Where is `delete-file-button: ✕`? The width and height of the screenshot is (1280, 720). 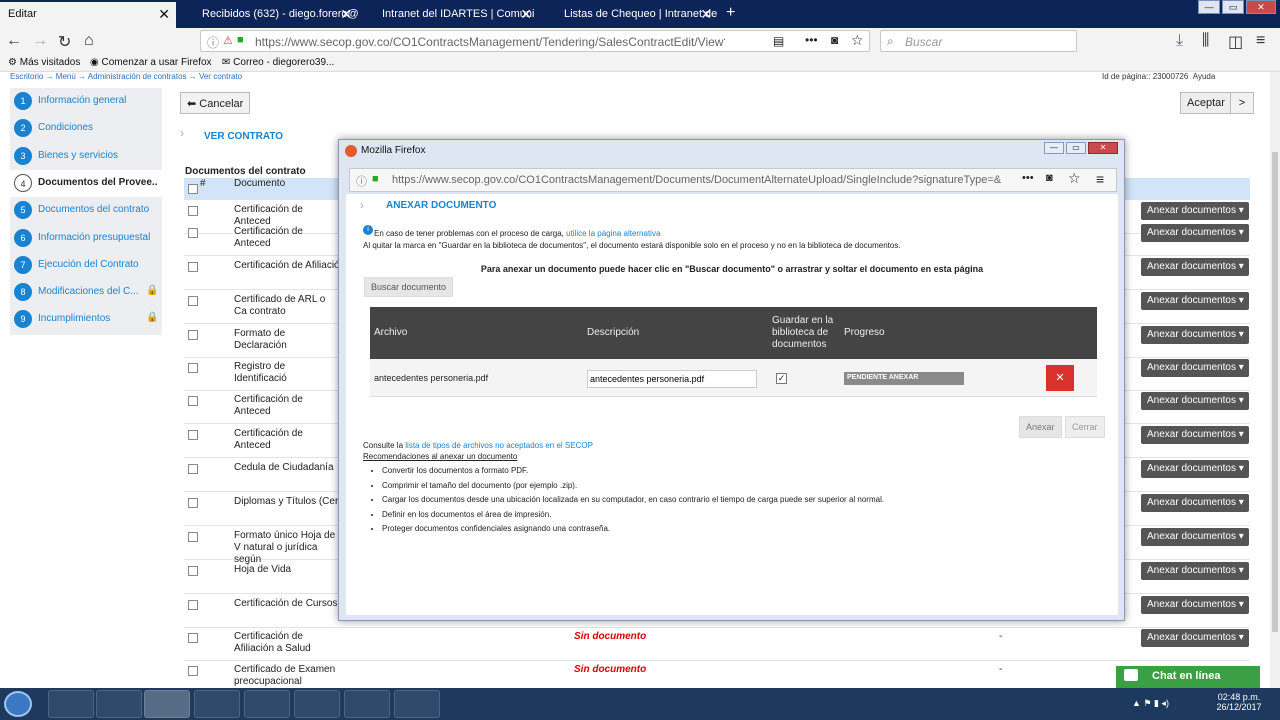
delete-file-button: ✕ is located at coordinates (1060, 378).